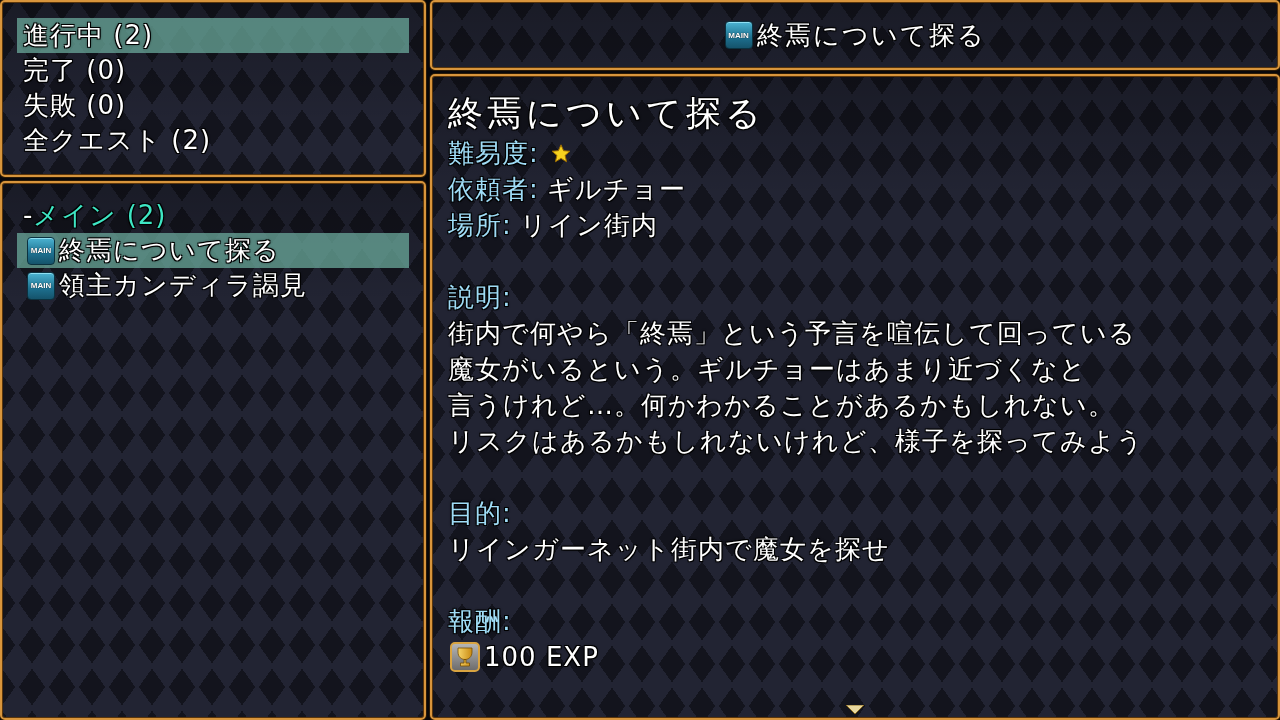  What do you see at coordinates (607, 113) in the screenshot?
I see `quest-title-heading: 終焉について探る` at bounding box center [607, 113].